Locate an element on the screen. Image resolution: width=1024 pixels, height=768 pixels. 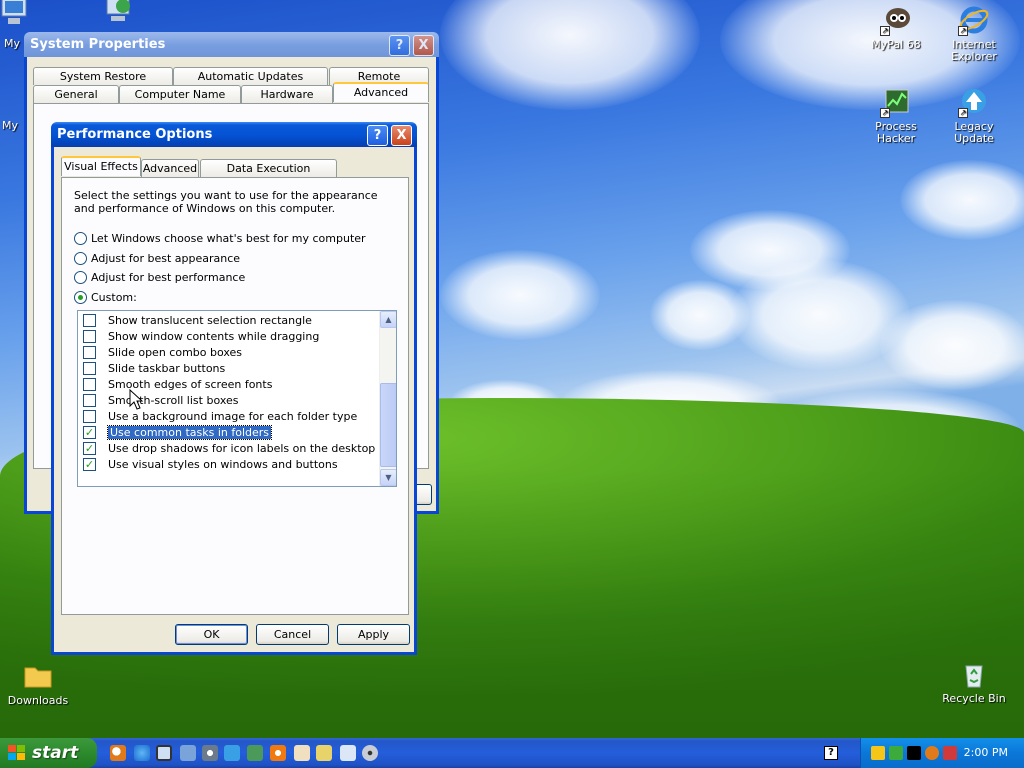
desktop-icon-my-network is located at coordinates (117, 15).